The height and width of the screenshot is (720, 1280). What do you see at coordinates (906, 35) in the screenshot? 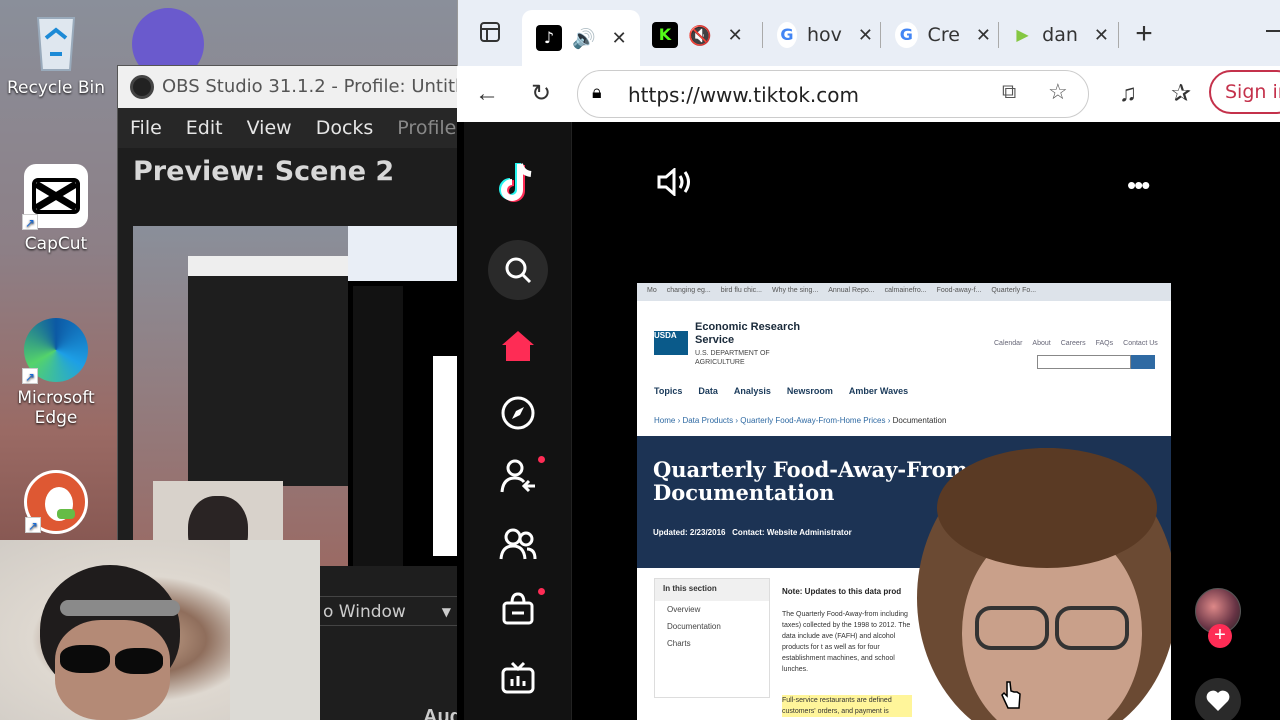
I see `google-icon: G` at bounding box center [906, 35].